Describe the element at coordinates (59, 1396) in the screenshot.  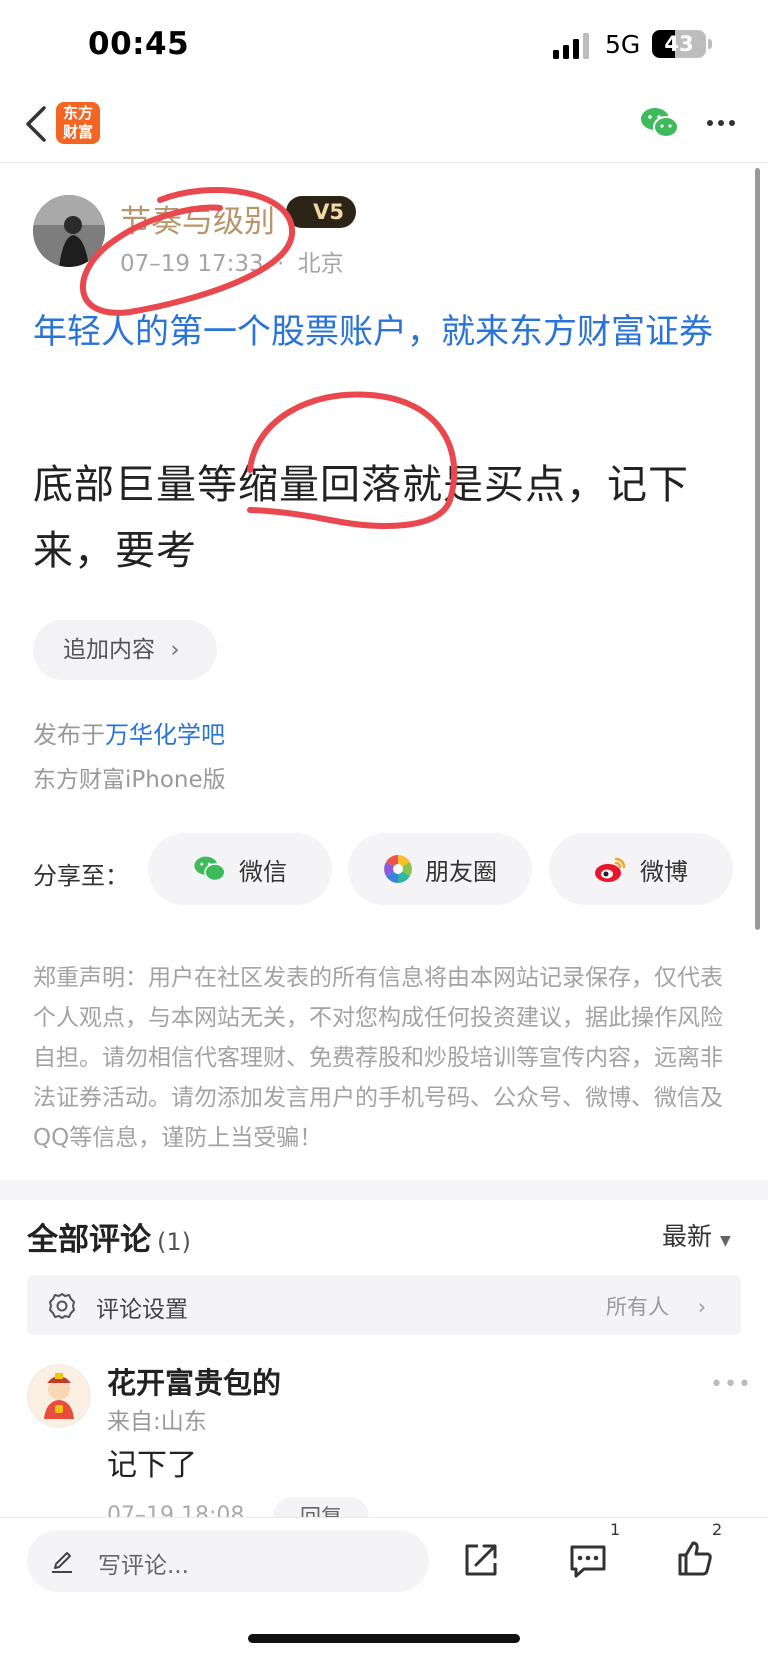
I see `commenter-avatar` at that location.